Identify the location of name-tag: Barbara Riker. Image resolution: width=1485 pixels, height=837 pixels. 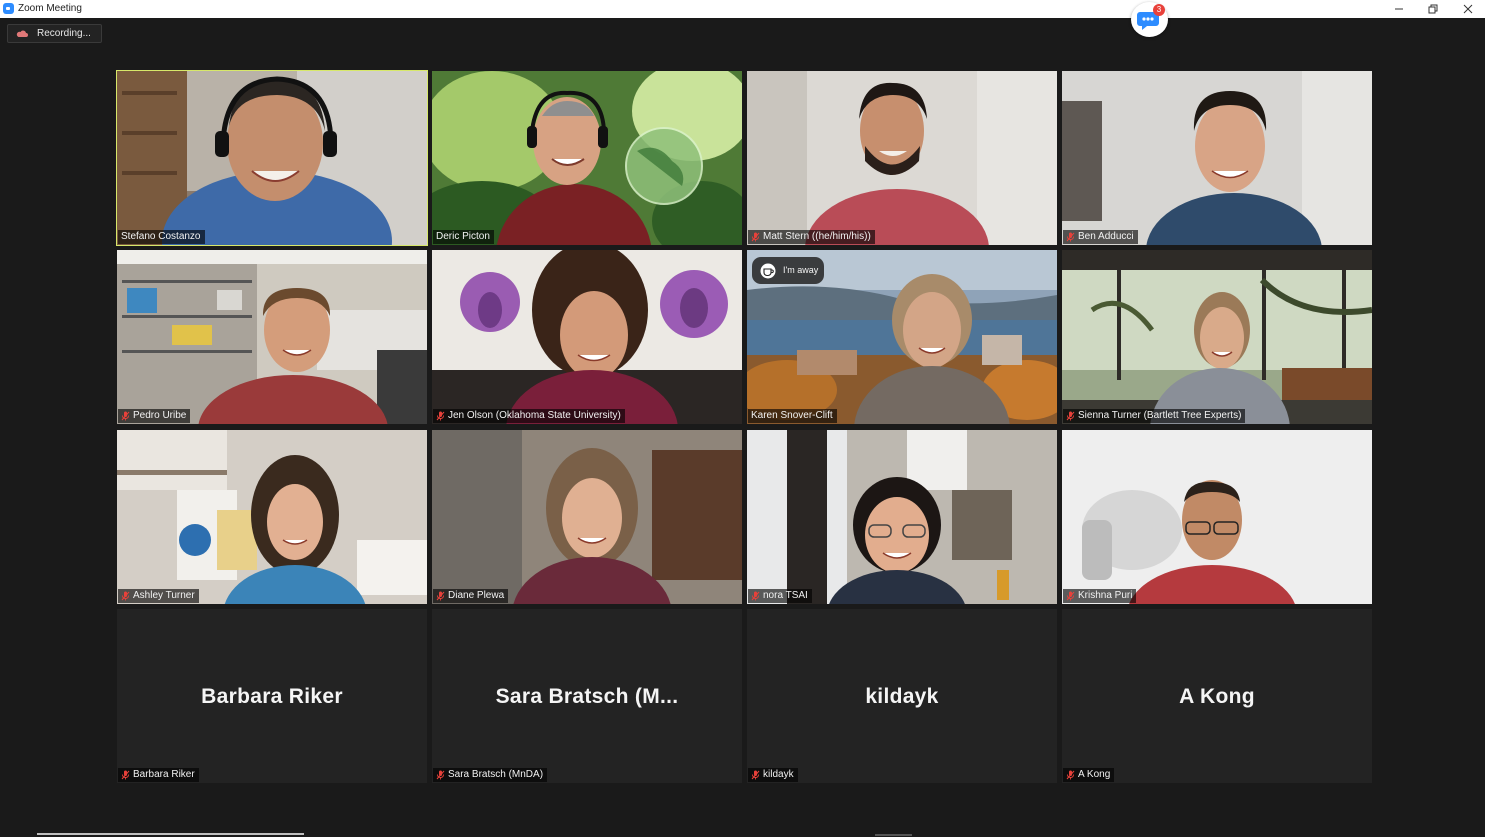
(158, 775).